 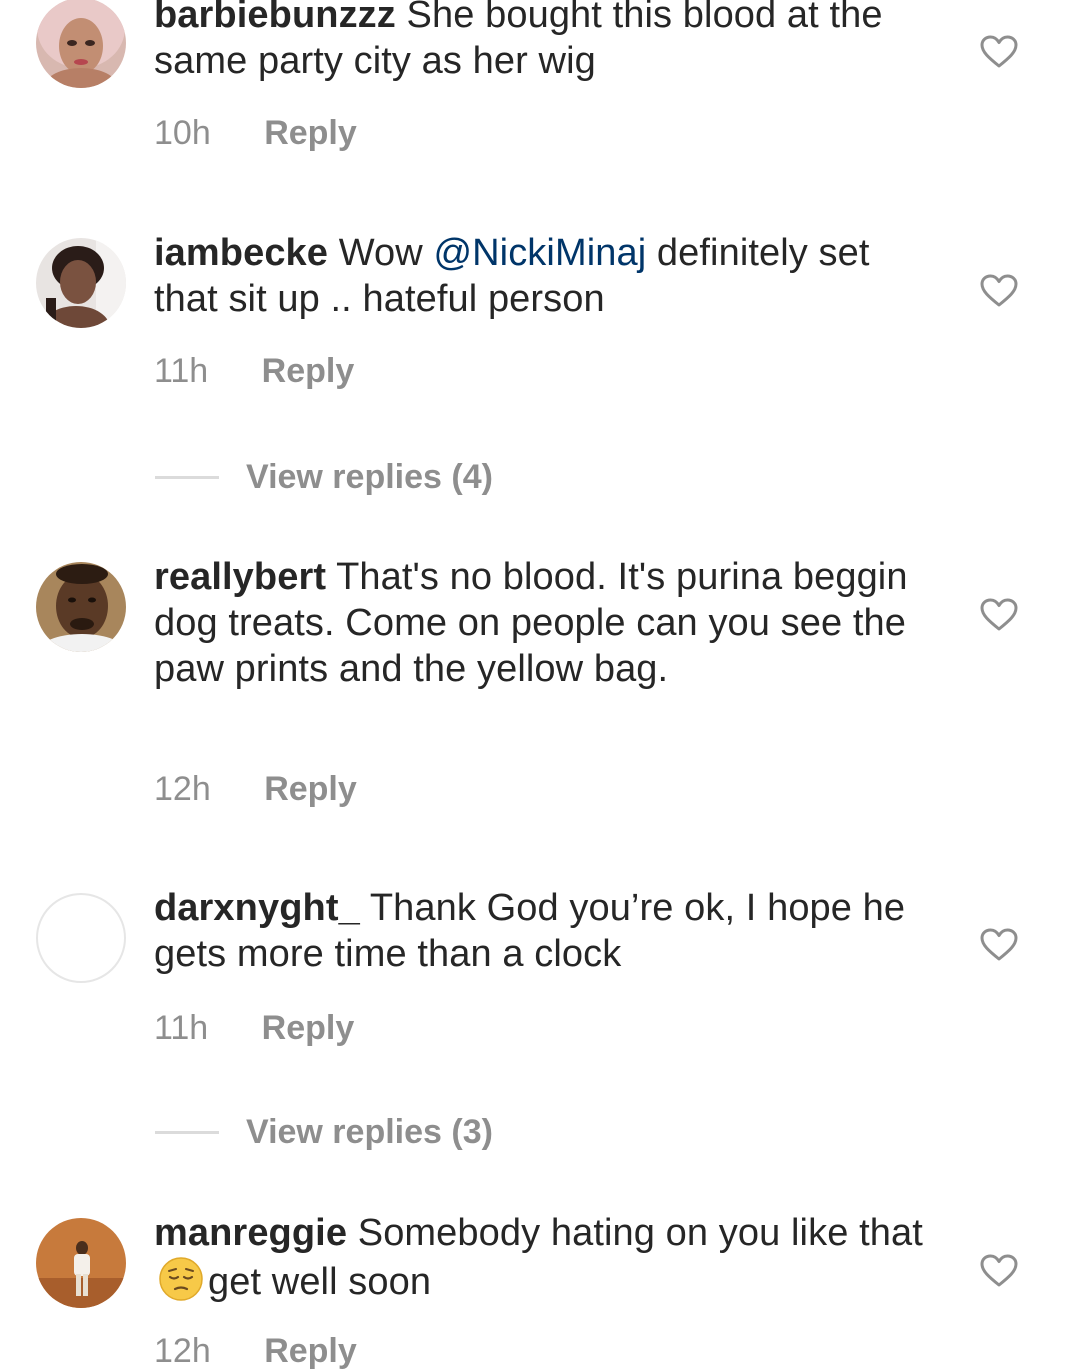 I want to click on comment-username: reallybert, so click(x=240, y=577).